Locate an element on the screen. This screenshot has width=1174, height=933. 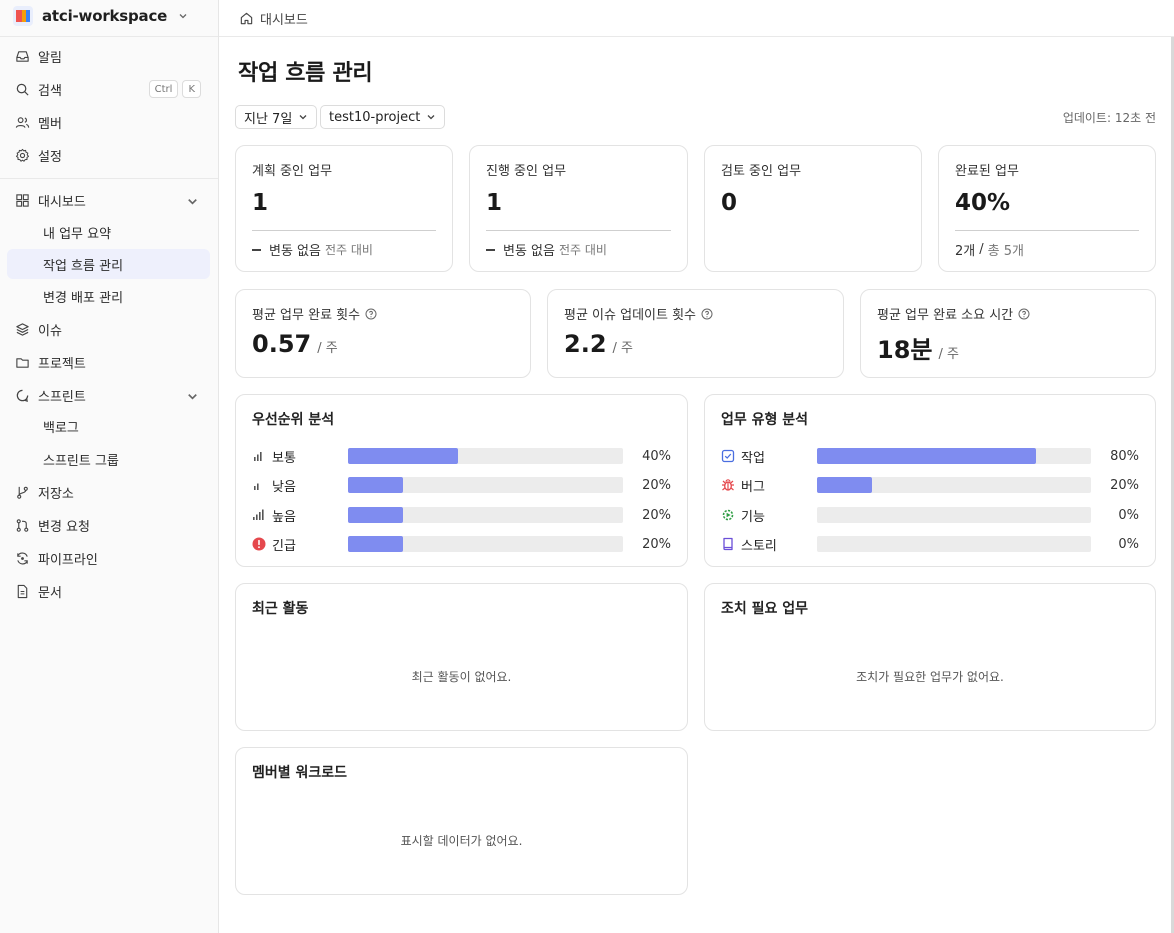
priority-analysis-card: 우선순위 분석 보통 40% 낮음 20% 높음 20% 긴급 20% is located at coordinates (461, 480).